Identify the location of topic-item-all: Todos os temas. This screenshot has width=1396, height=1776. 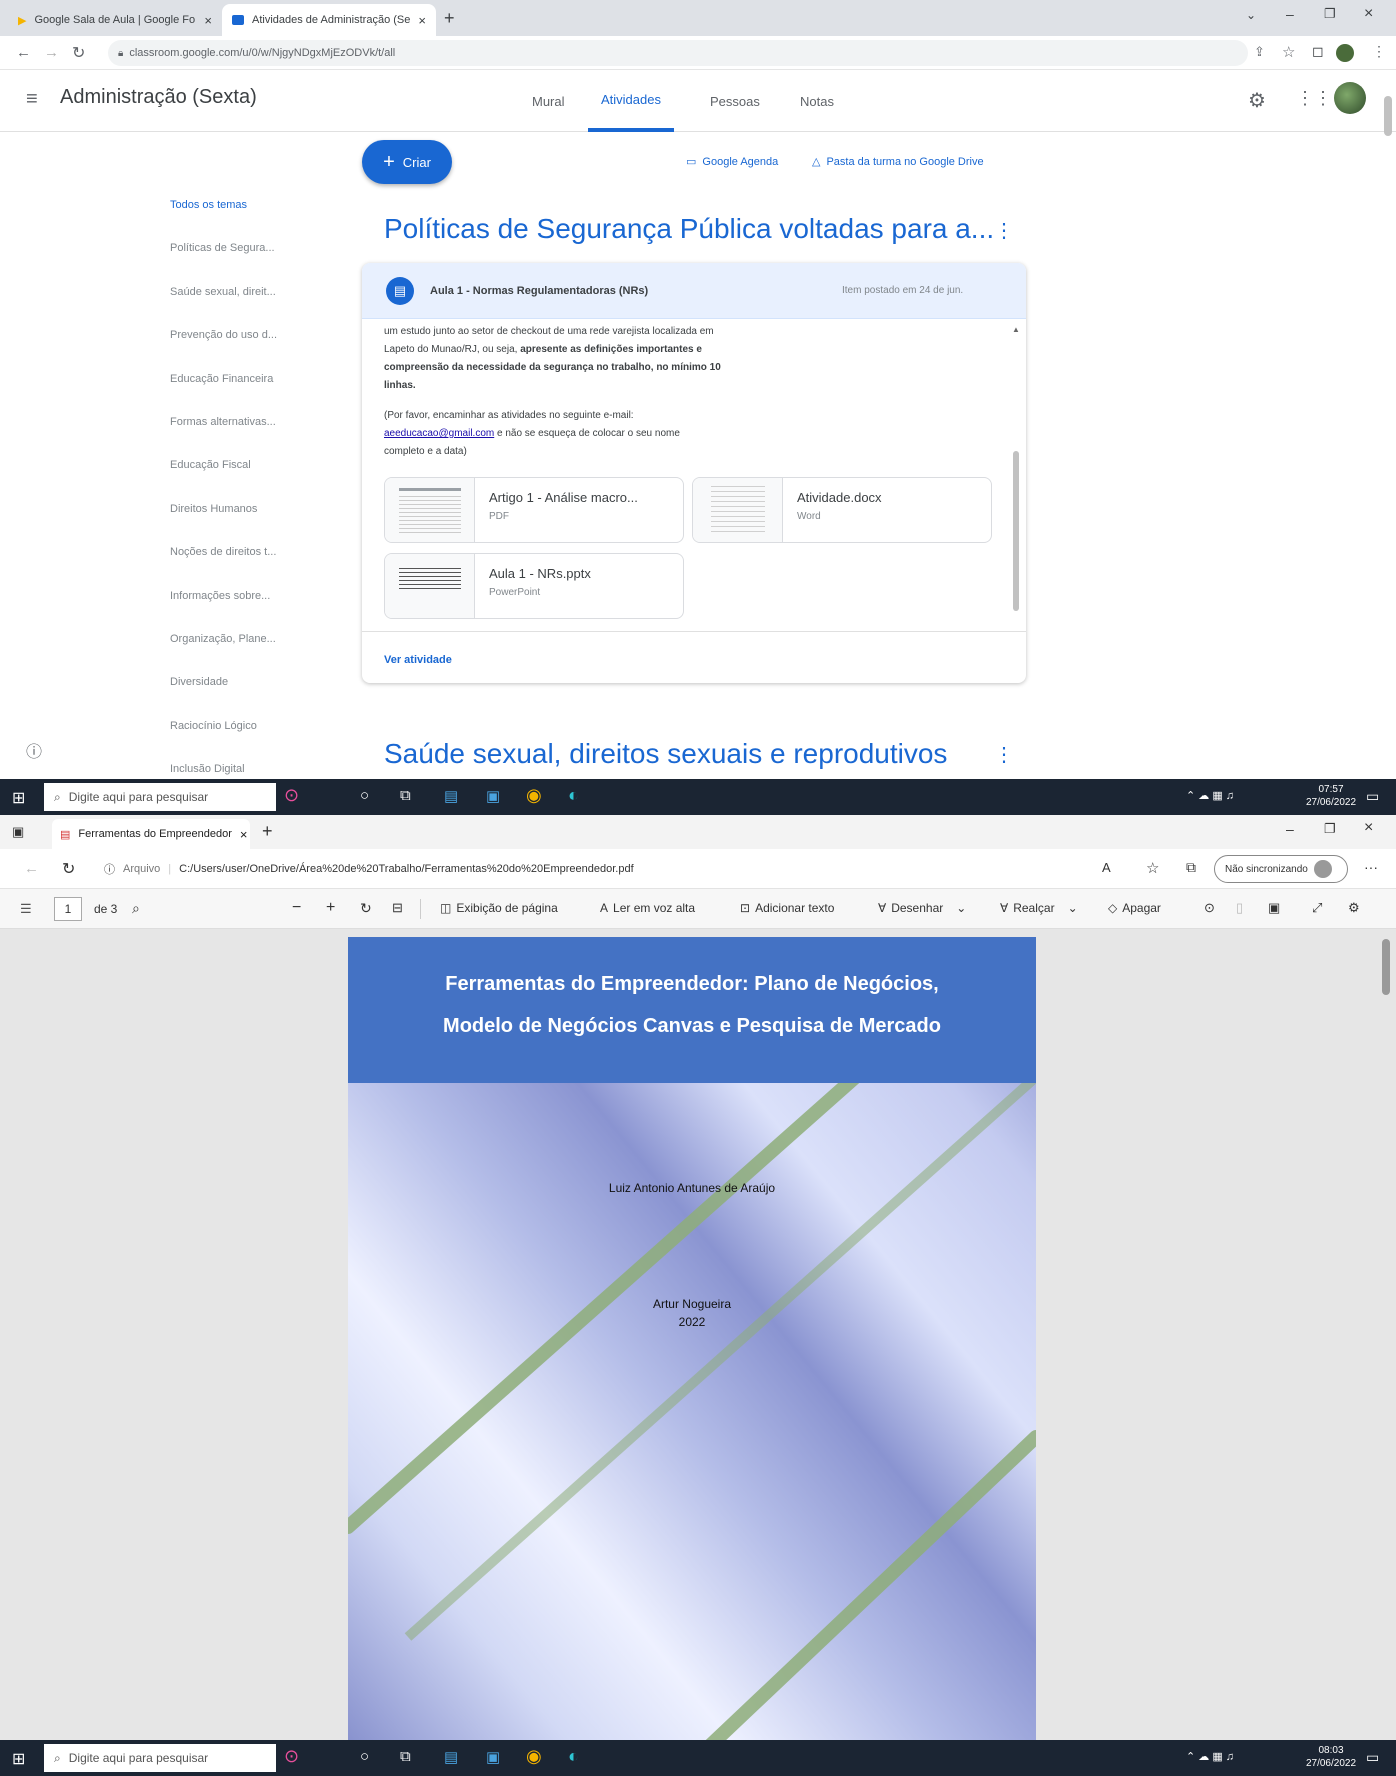
(245, 219).